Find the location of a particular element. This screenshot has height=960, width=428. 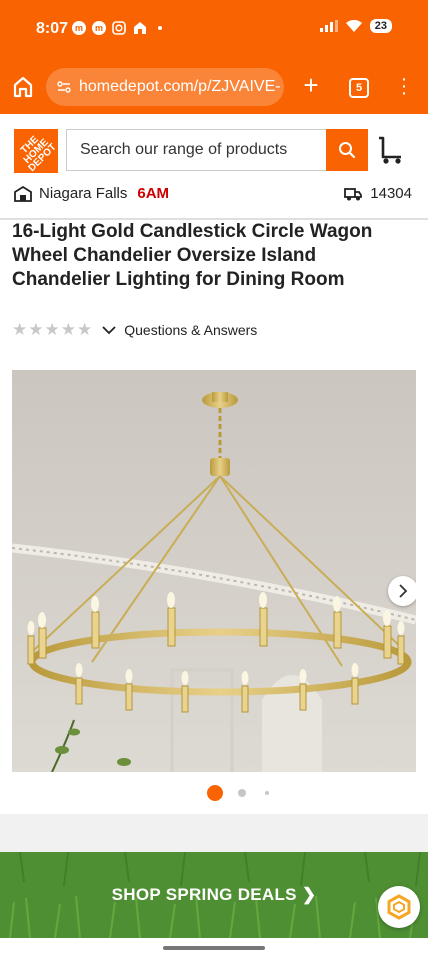

search-button is located at coordinates (347, 150).